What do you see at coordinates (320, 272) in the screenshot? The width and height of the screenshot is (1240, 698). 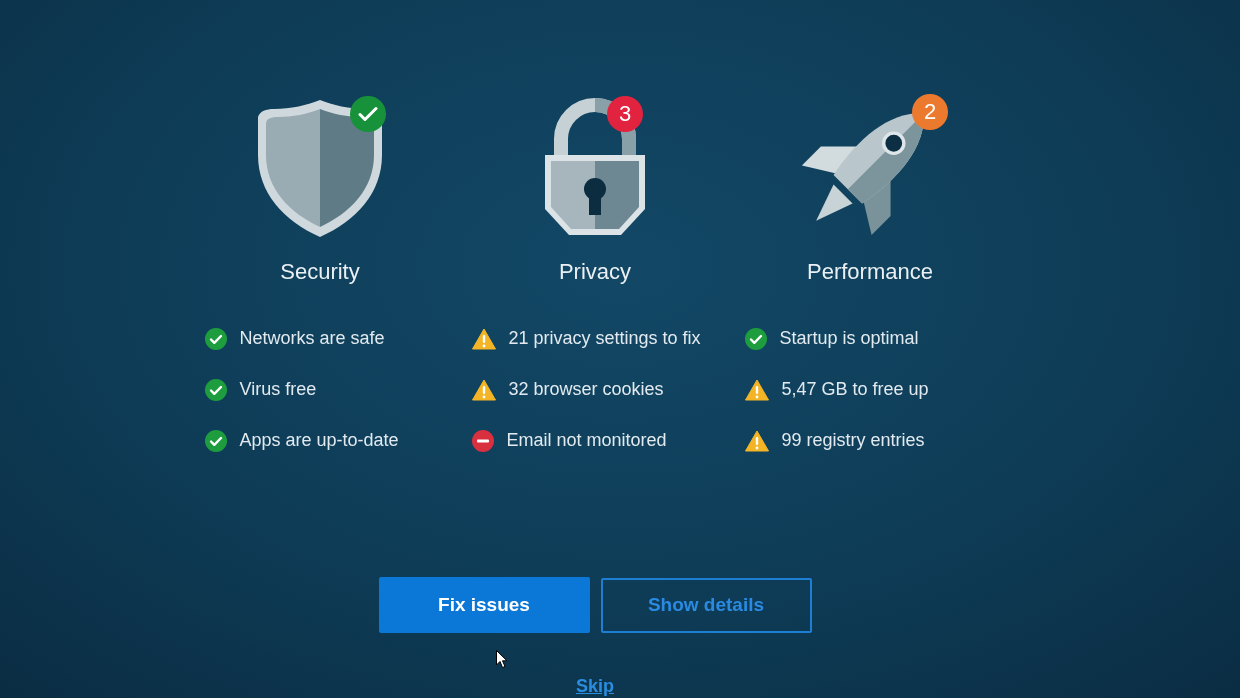 I see `category-title: Security` at bounding box center [320, 272].